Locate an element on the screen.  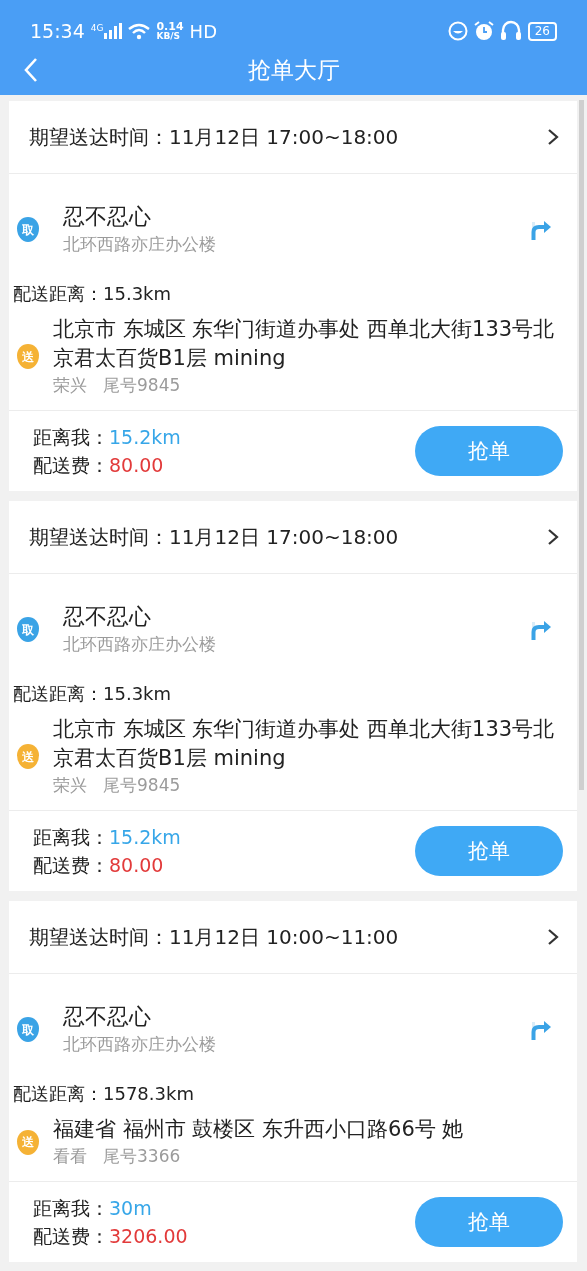
distance-to-me-value: 30m is located at coordinates (130, 1208).